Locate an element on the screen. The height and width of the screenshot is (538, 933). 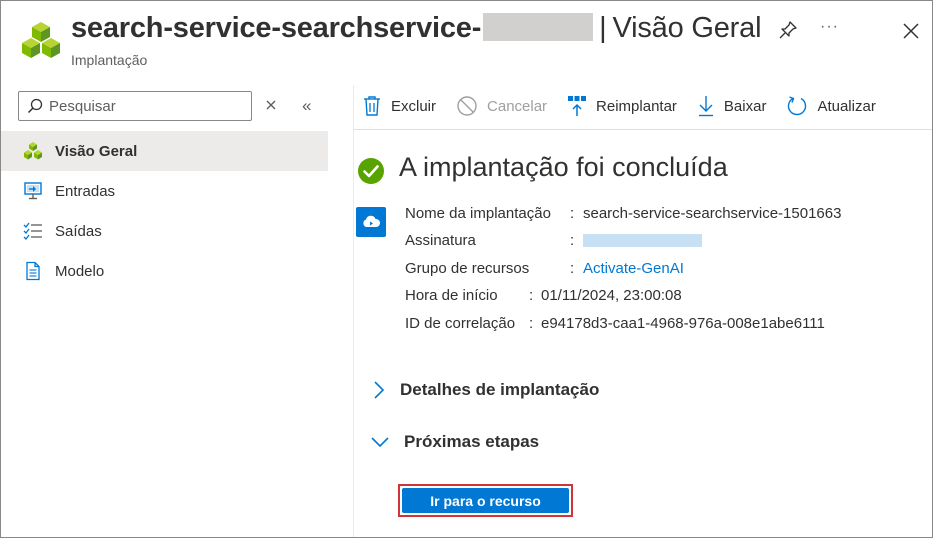
deployment-name-label: Nome da implantação is located at coordinates (478, 213).